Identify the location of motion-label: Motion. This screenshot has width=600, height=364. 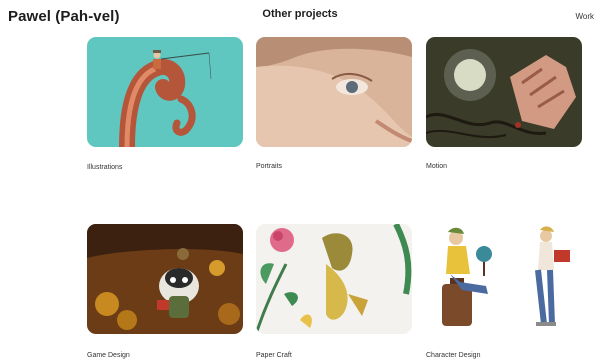
(504, 166).